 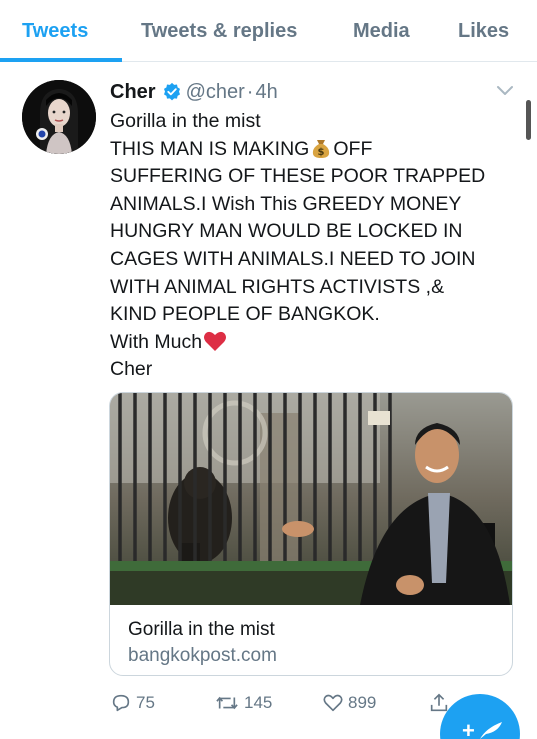 I want to click on verified-badge-icon, so click(x=171, y=91).